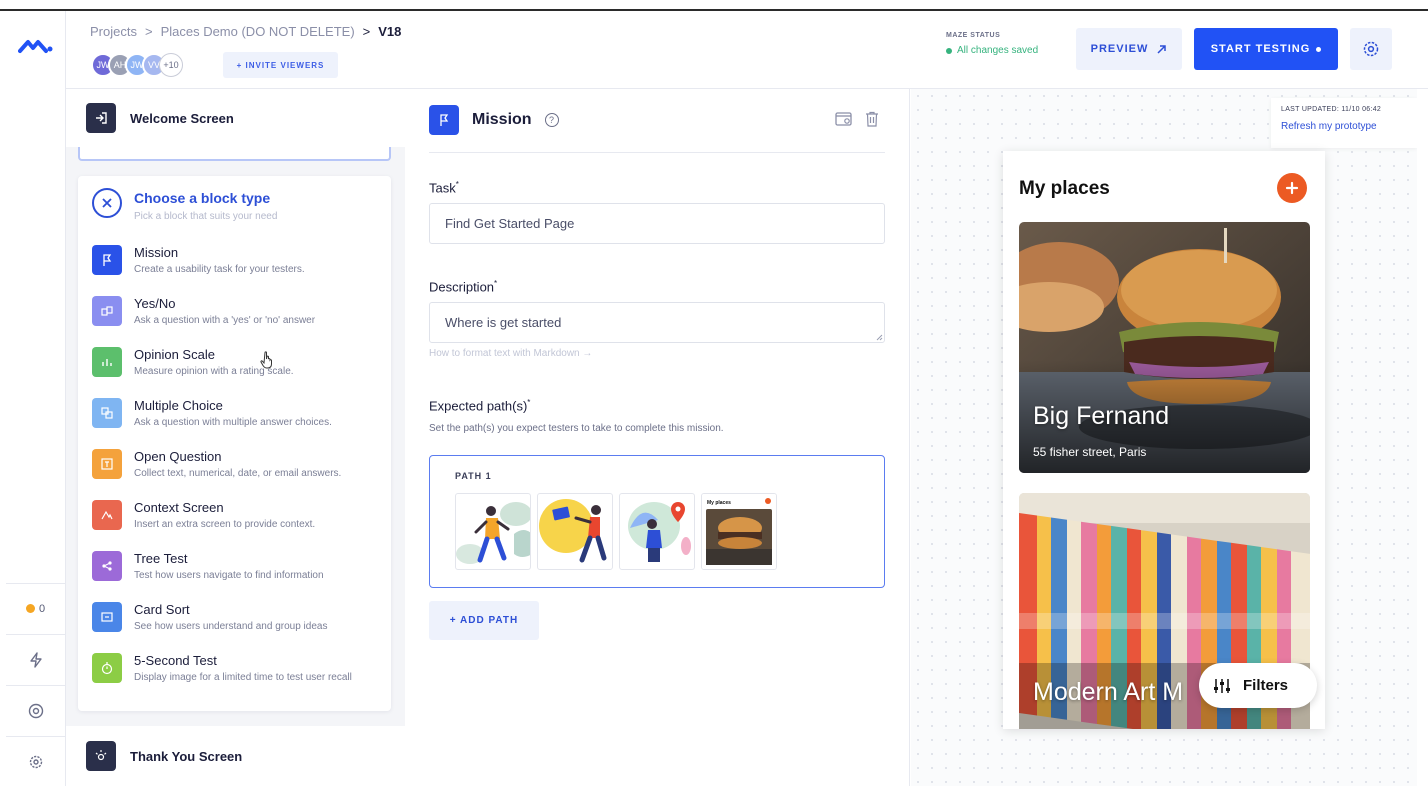 Image resolution: width=1428 pixels, height=798 pixels. What do you see at coordinates (175, 660) in the screenshot?
I see `block-type-name: 5-Second Test` at bounding box center [175, 660].